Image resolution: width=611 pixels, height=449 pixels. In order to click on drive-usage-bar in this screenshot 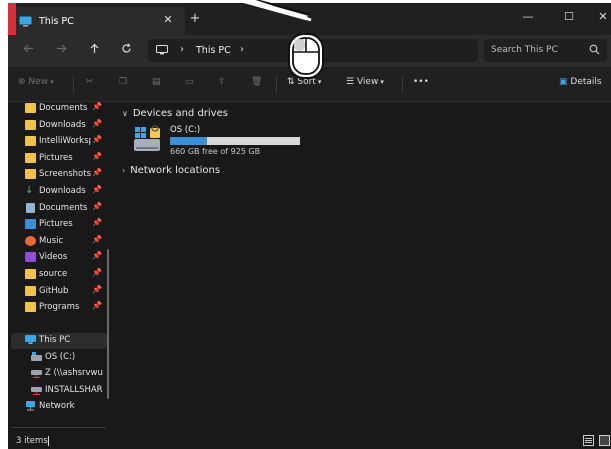, I will do `click(235, 141)`.